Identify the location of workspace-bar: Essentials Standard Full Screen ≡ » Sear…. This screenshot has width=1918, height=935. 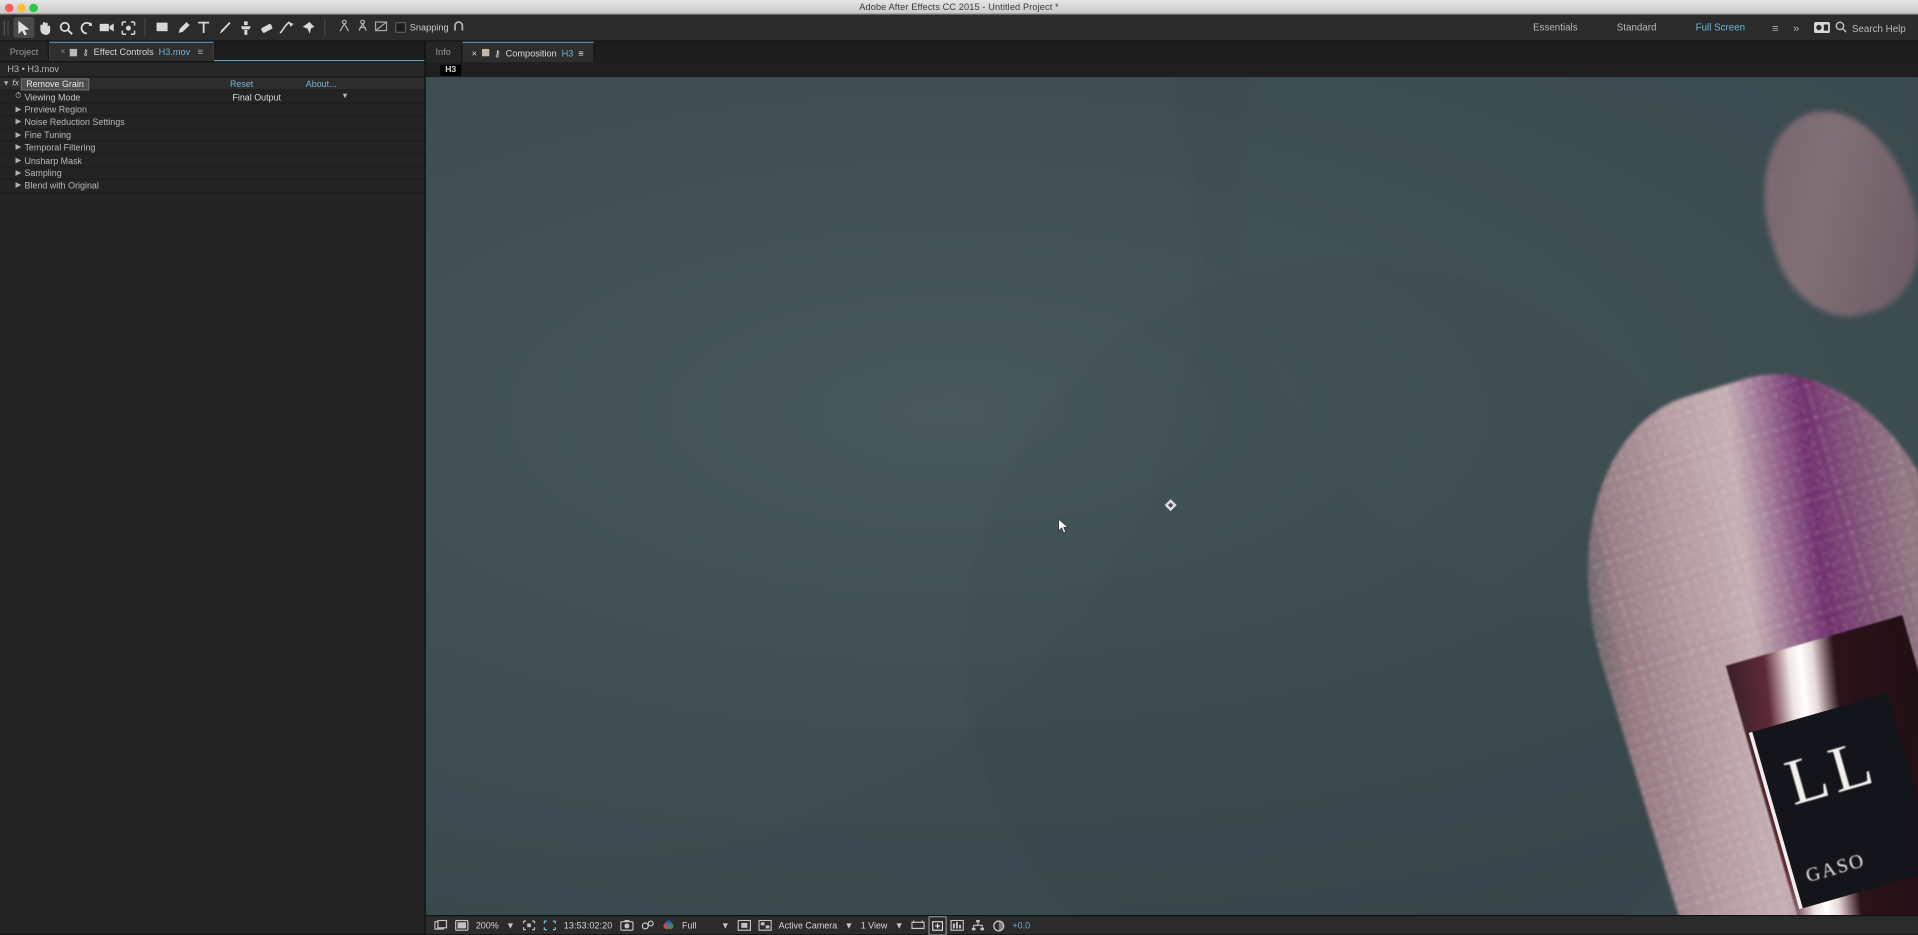
(1715, 28).